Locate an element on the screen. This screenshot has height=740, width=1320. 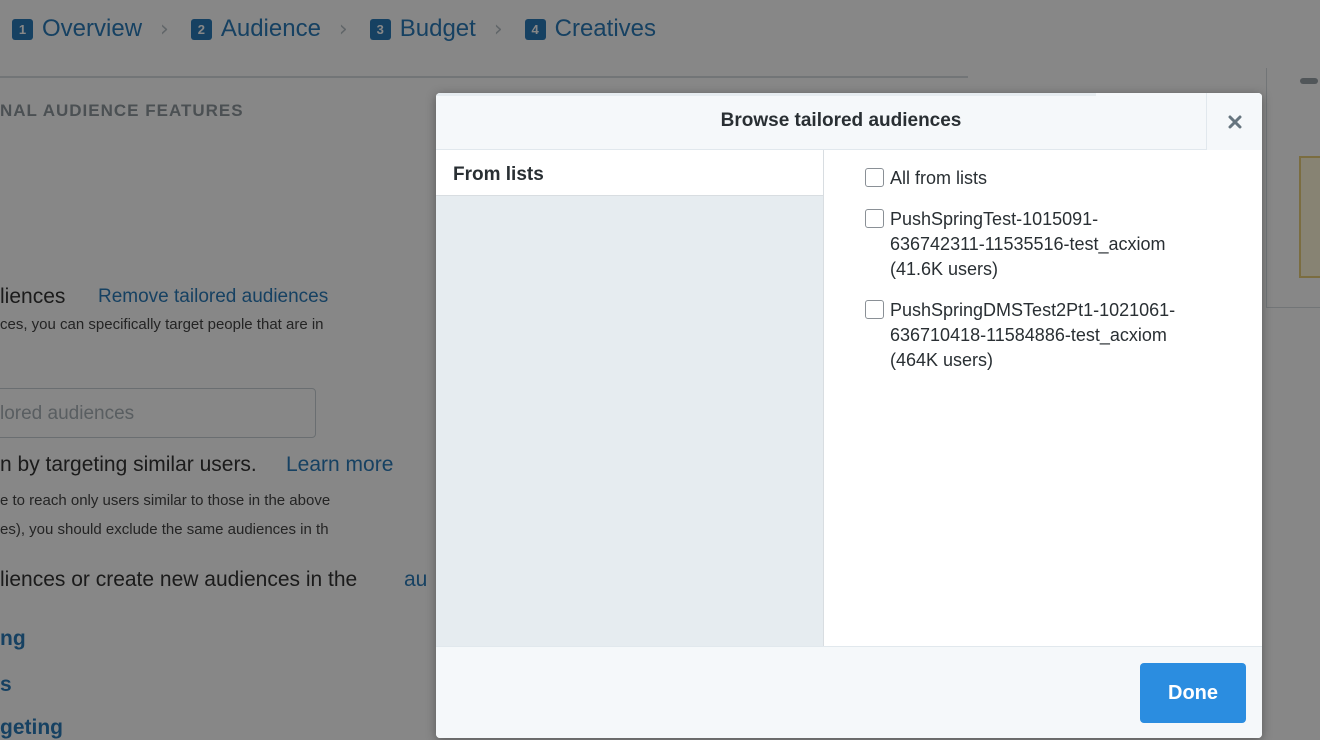
from-lists-label: From lists is located at coordinates (498, 174).